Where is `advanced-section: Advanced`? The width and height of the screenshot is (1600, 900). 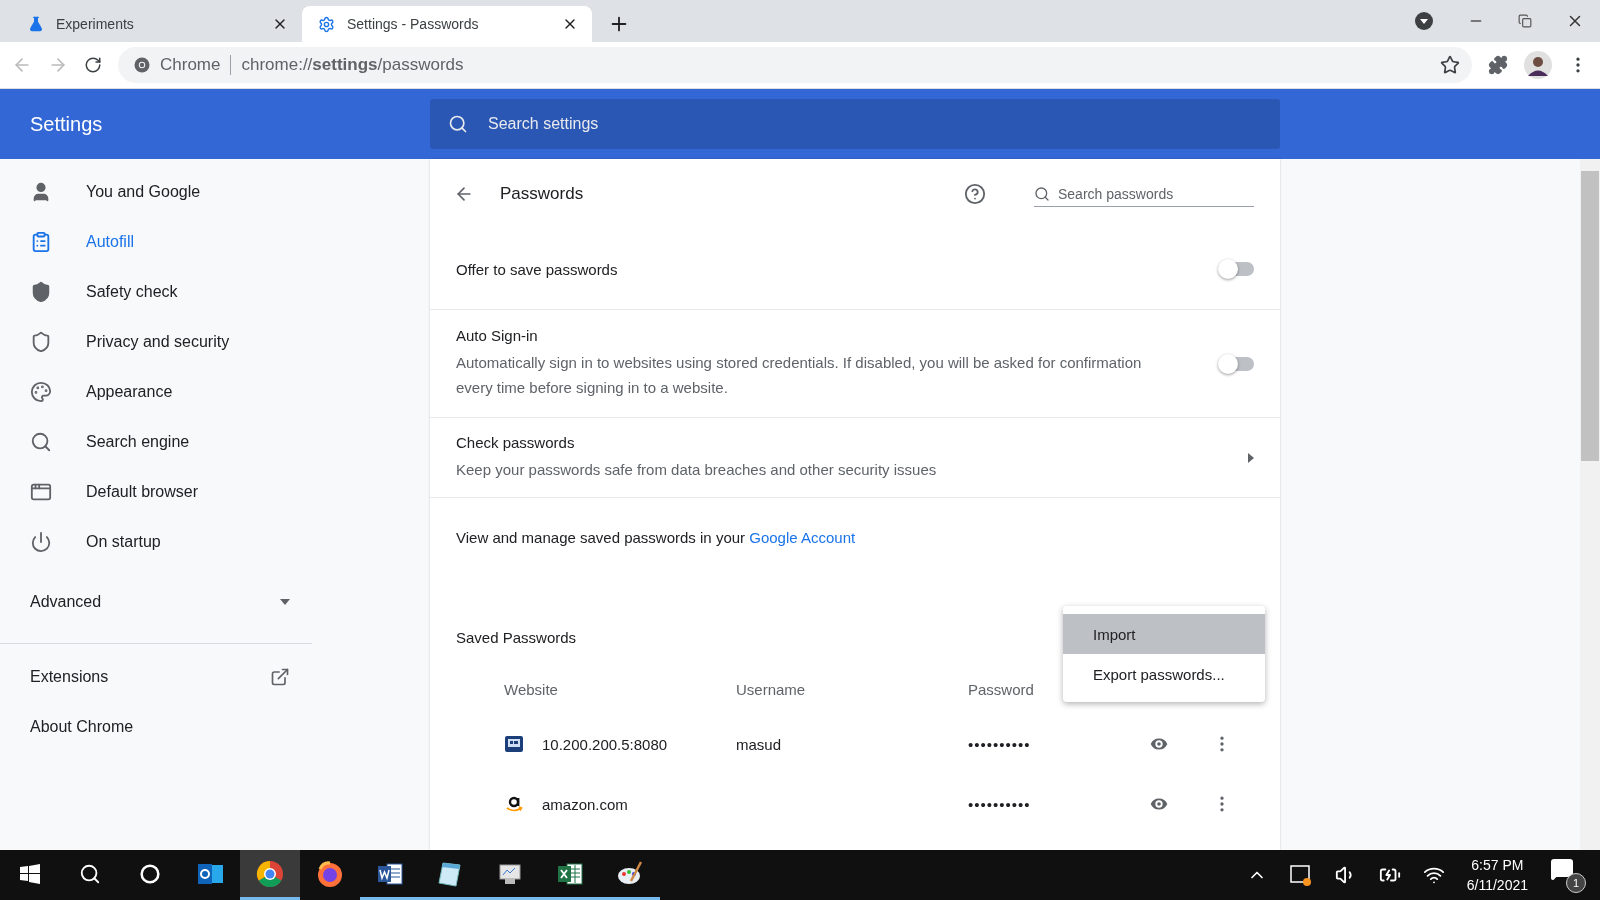
advanced-section: Advanced is located at coordinates (156, 602).